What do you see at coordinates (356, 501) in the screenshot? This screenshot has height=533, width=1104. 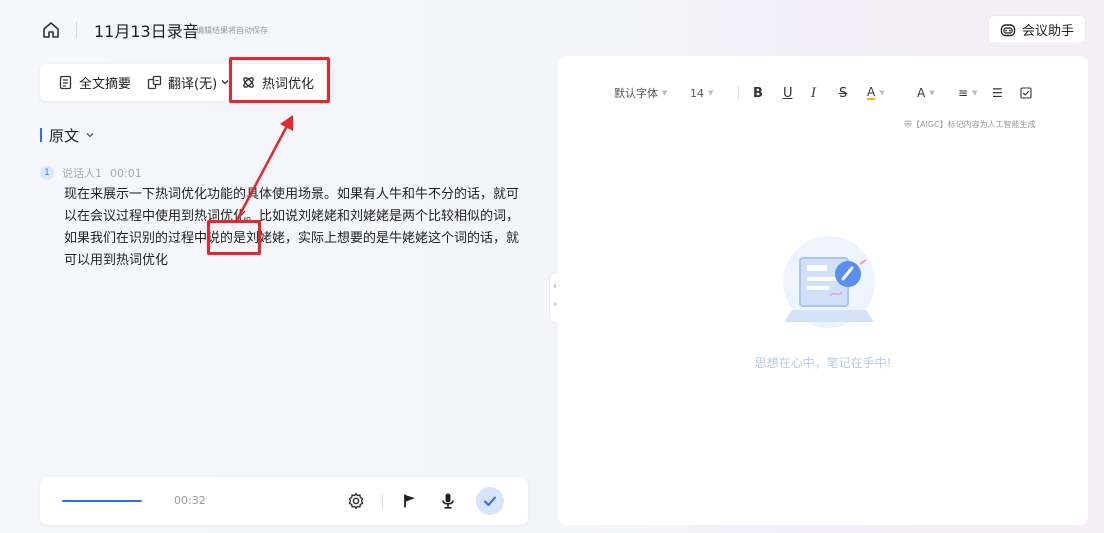 I see `settings-gear-icon` at bounding box center [356, 501].